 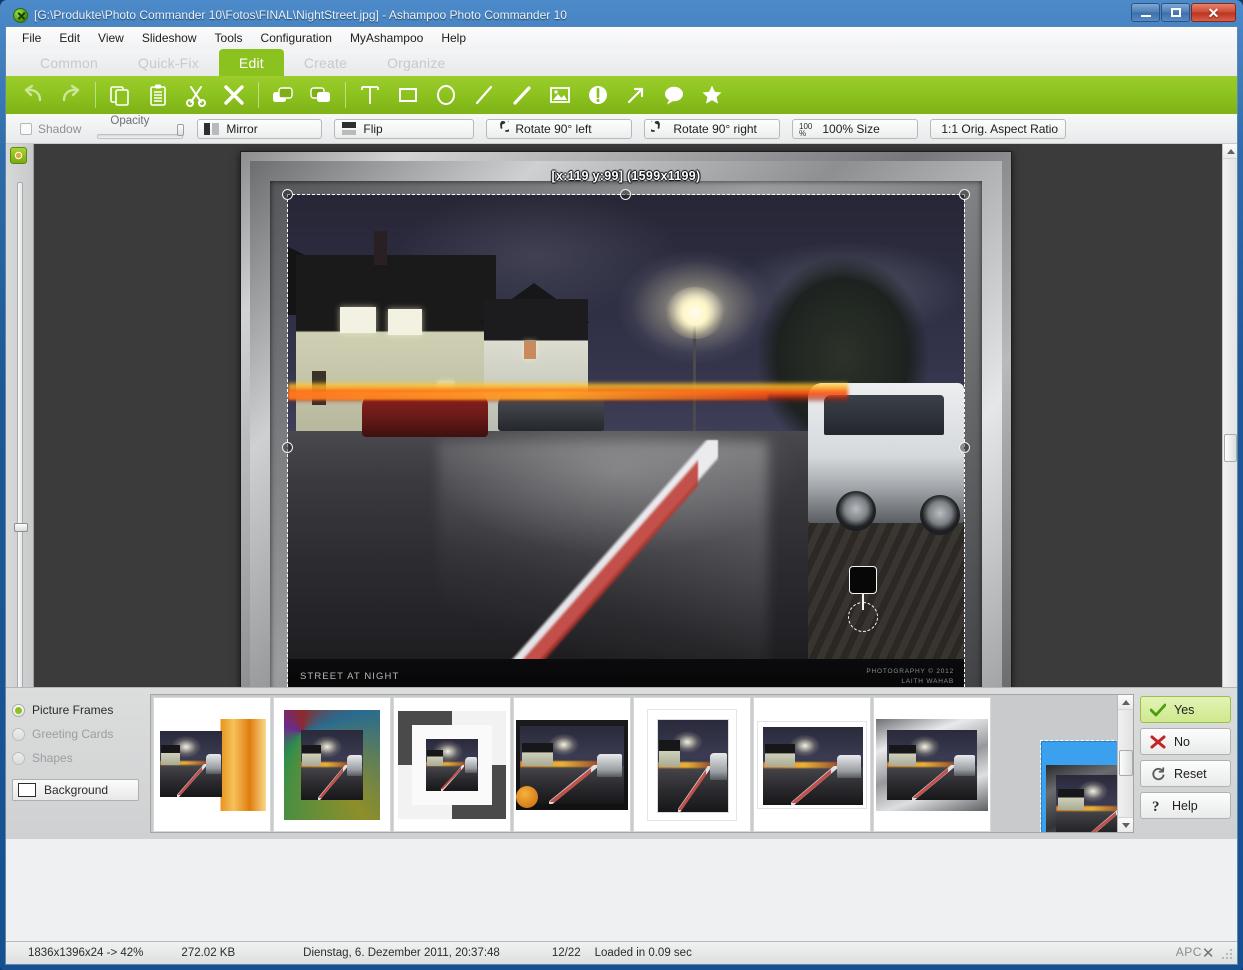 What do you see at coordinates (1195, 953) in the screenshot?
I see `status-brand: APC✕` at bounding box center [1195, 953].